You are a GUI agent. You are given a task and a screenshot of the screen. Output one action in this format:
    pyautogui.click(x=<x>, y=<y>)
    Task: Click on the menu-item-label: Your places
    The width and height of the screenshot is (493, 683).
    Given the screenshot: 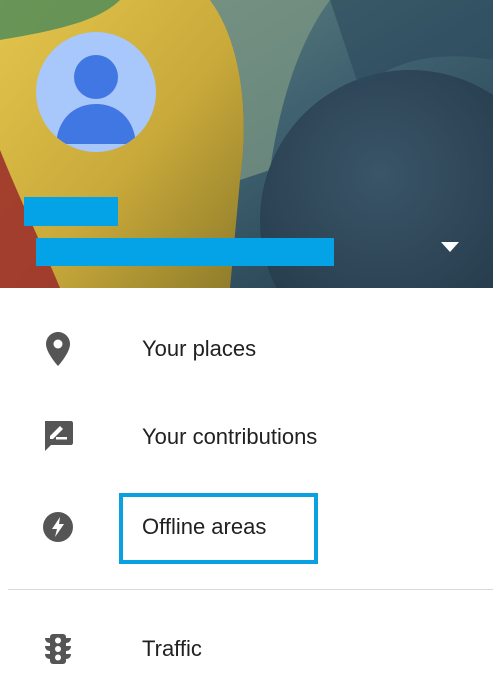 What is the action you would take?
    pyautogui.click(x=199, y=348)
    